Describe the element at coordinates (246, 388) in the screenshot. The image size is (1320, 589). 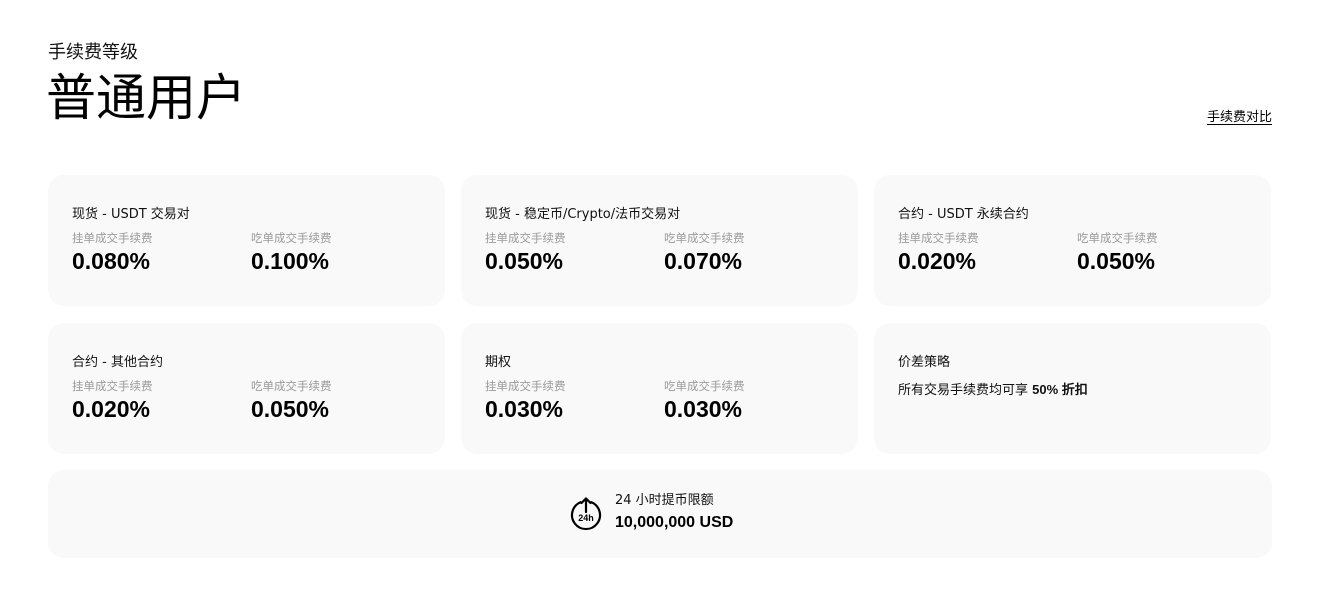
I see `fee-card-futures-other: 合约 - 其他合约 挂单成交手续费 0.020% 吃单成交手续费 0.050%` at that location.